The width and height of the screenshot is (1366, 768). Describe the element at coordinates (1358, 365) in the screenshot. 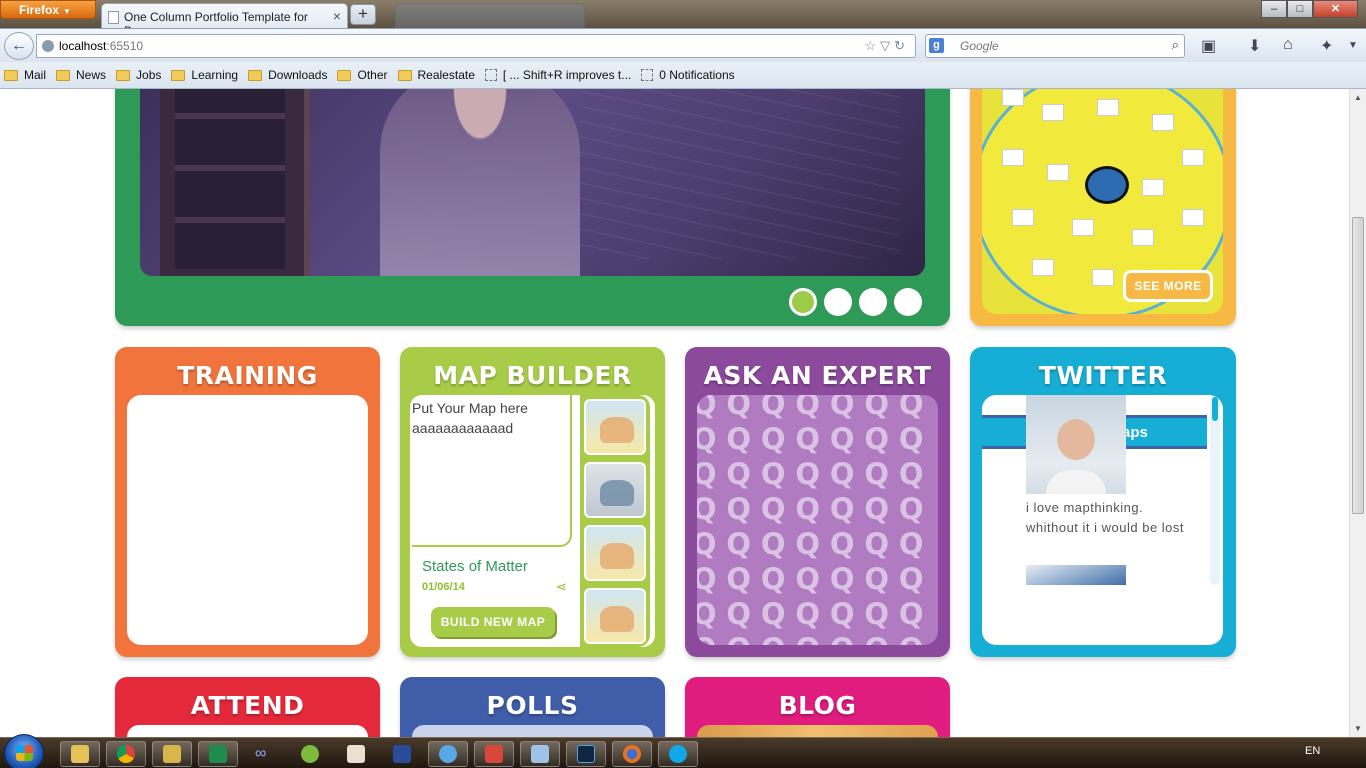

I see `page-scroll-thumb` at that location.